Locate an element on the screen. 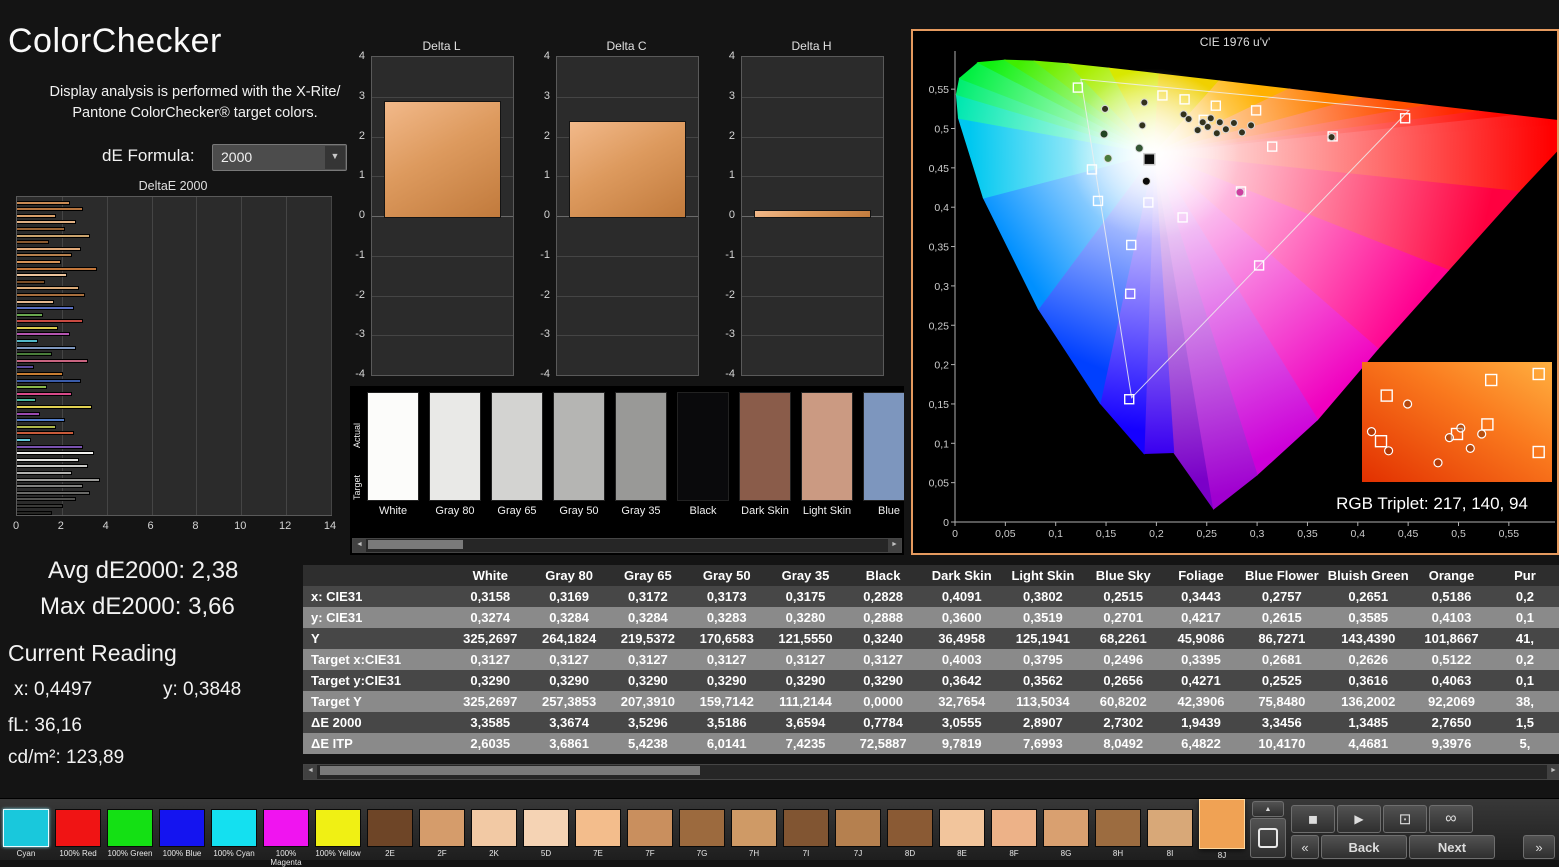  patch-color is located at coordinates (1222, 824).